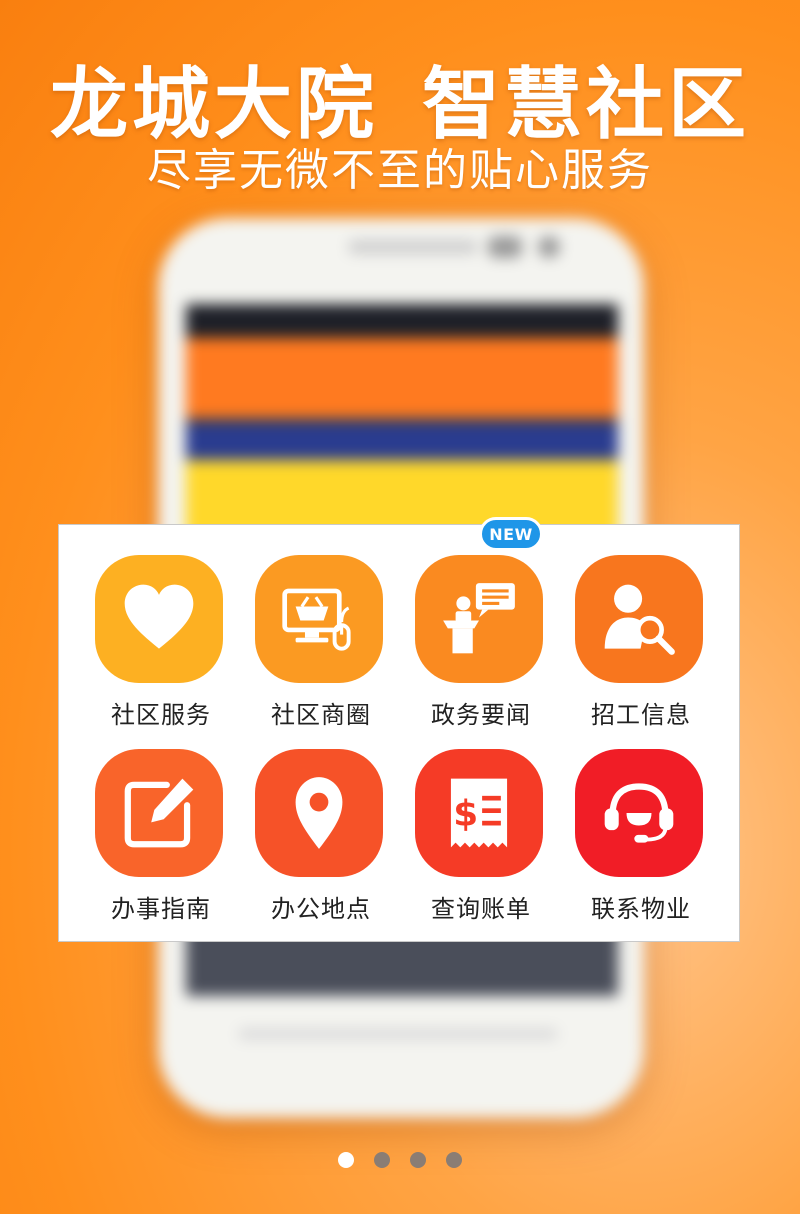 The width and height of the screenshot is (800, 1214). Describe the element at coordinates (479, 619) in the screenshot. I see `speaker-podium-icon` at that location.